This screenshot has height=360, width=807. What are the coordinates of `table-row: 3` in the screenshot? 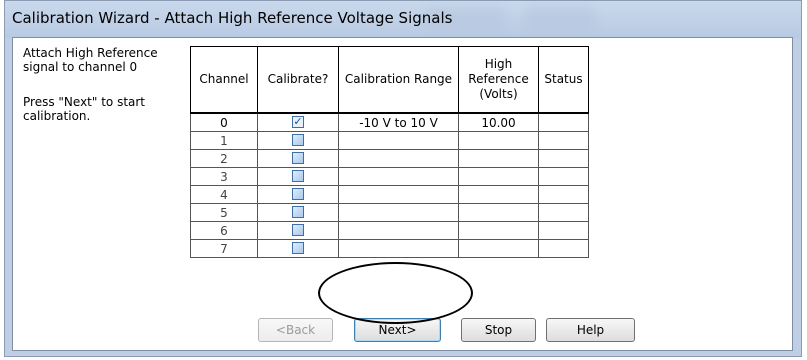 It's located at (389, 176).